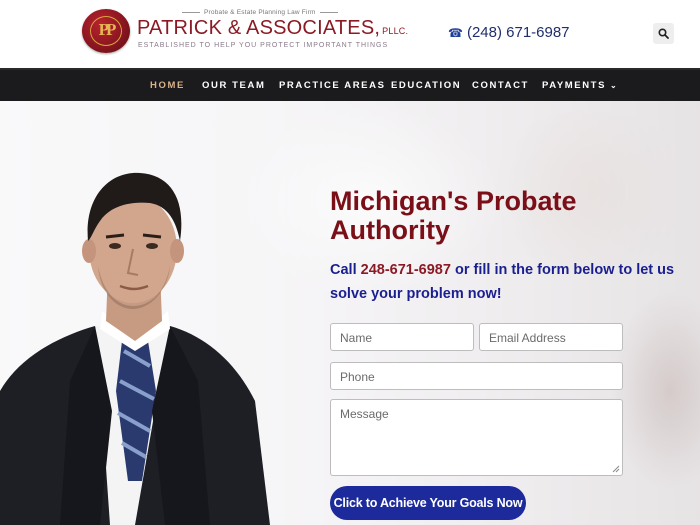 The width and height of the screenshot is (700, 525). What do you see at coordinates (395, 31) in the screenshot?
I see `logo-pllc: PLLC.` at bounding box center [395, 31].